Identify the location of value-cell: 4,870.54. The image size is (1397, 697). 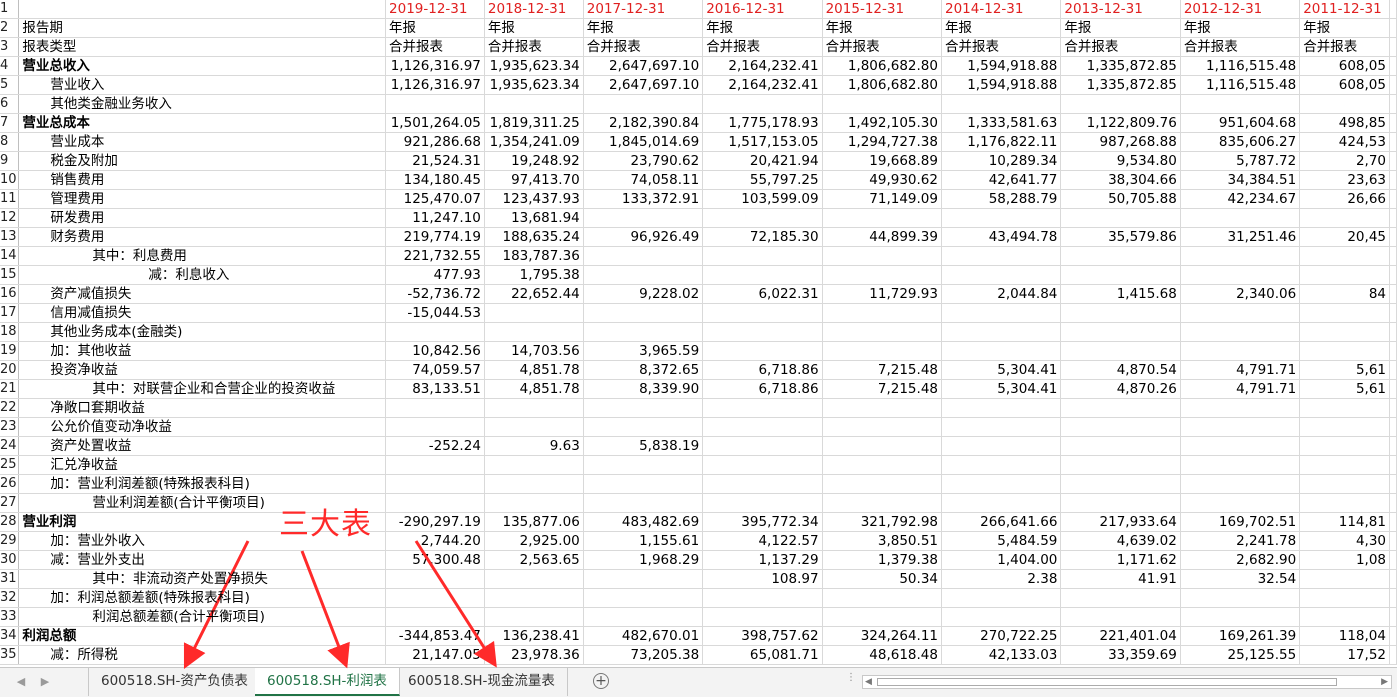
(1120, 370).